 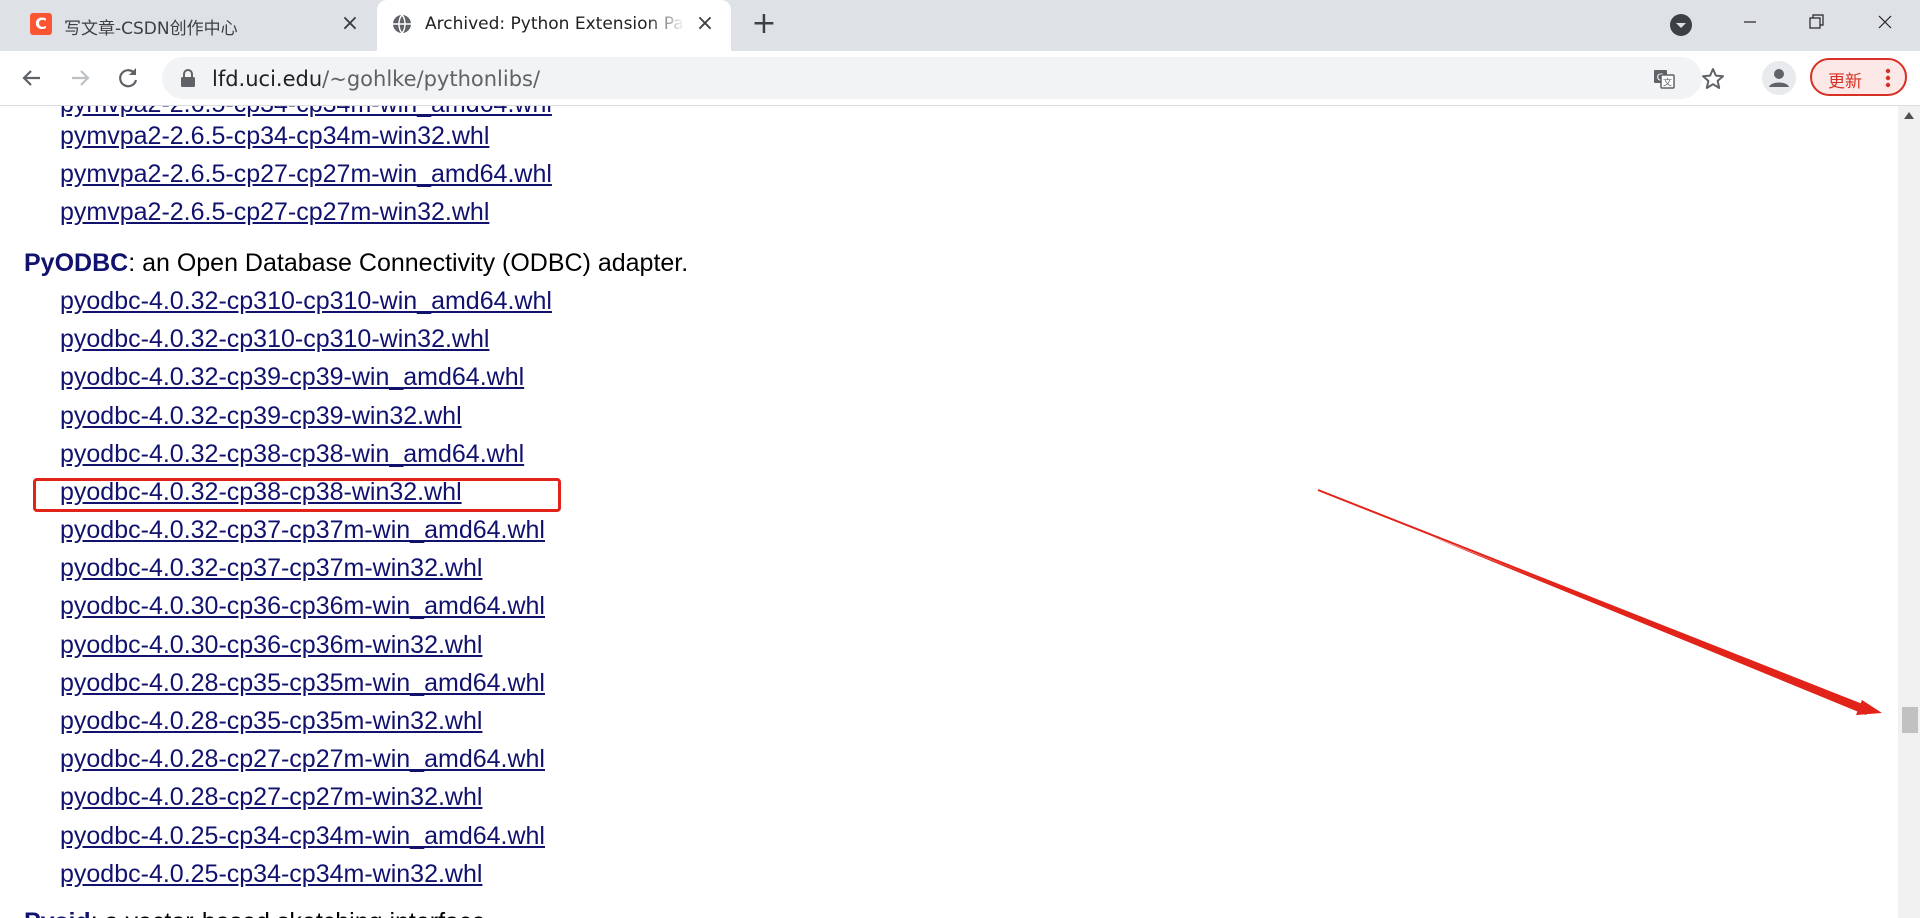 What do you see at coordinates (302, 606) in the screenshot?
I see `download-link: pyodbc-4.0.30-cp36-cp36m-win_amd64.whl` at bounding box center [302, 606].